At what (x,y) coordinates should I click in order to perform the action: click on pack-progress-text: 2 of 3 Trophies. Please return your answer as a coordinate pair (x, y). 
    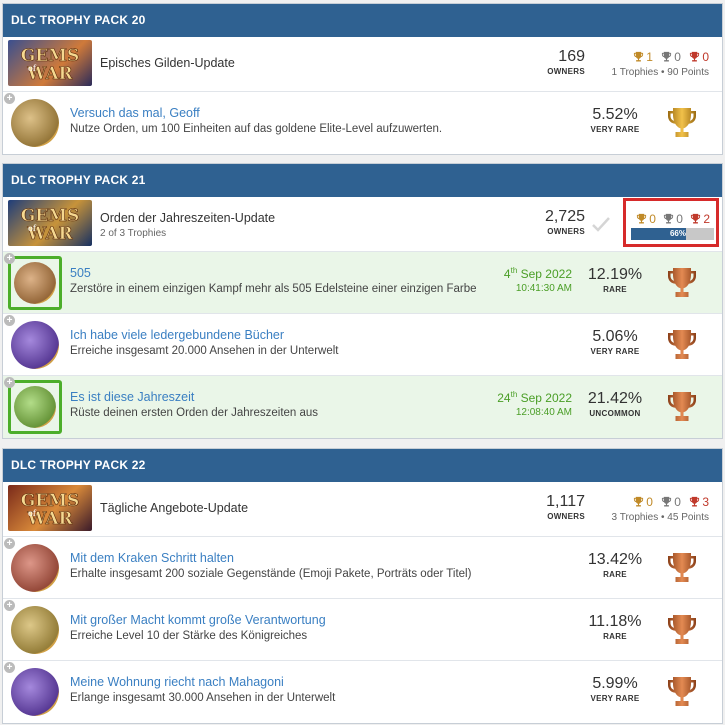
    Looking at the image, I should click on (133, 233).